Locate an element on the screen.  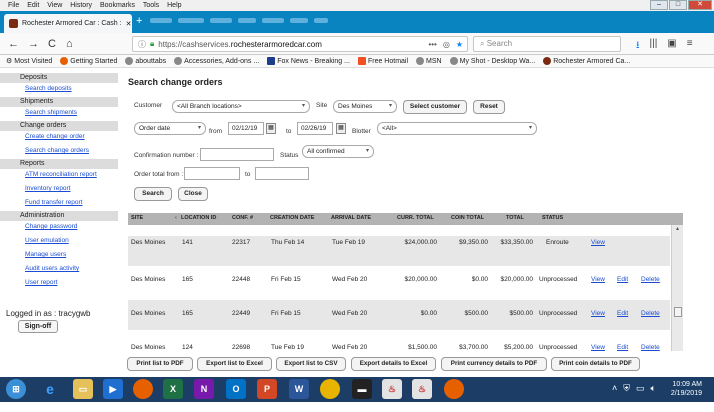
order-total-to-input is located at coordinates (282, 173).